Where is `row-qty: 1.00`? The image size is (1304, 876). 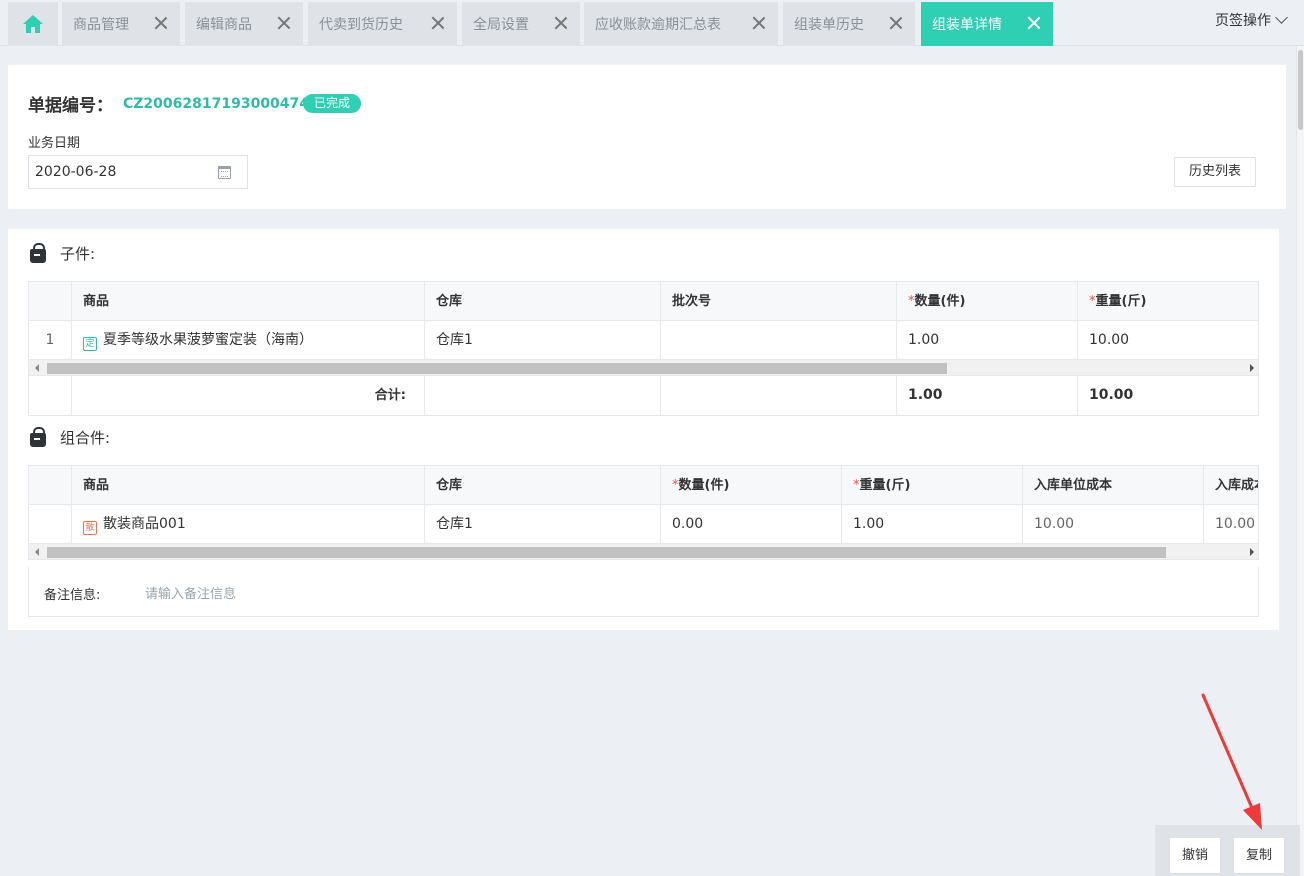 row-qty: 1.00 is located at coordinates (987, 340).